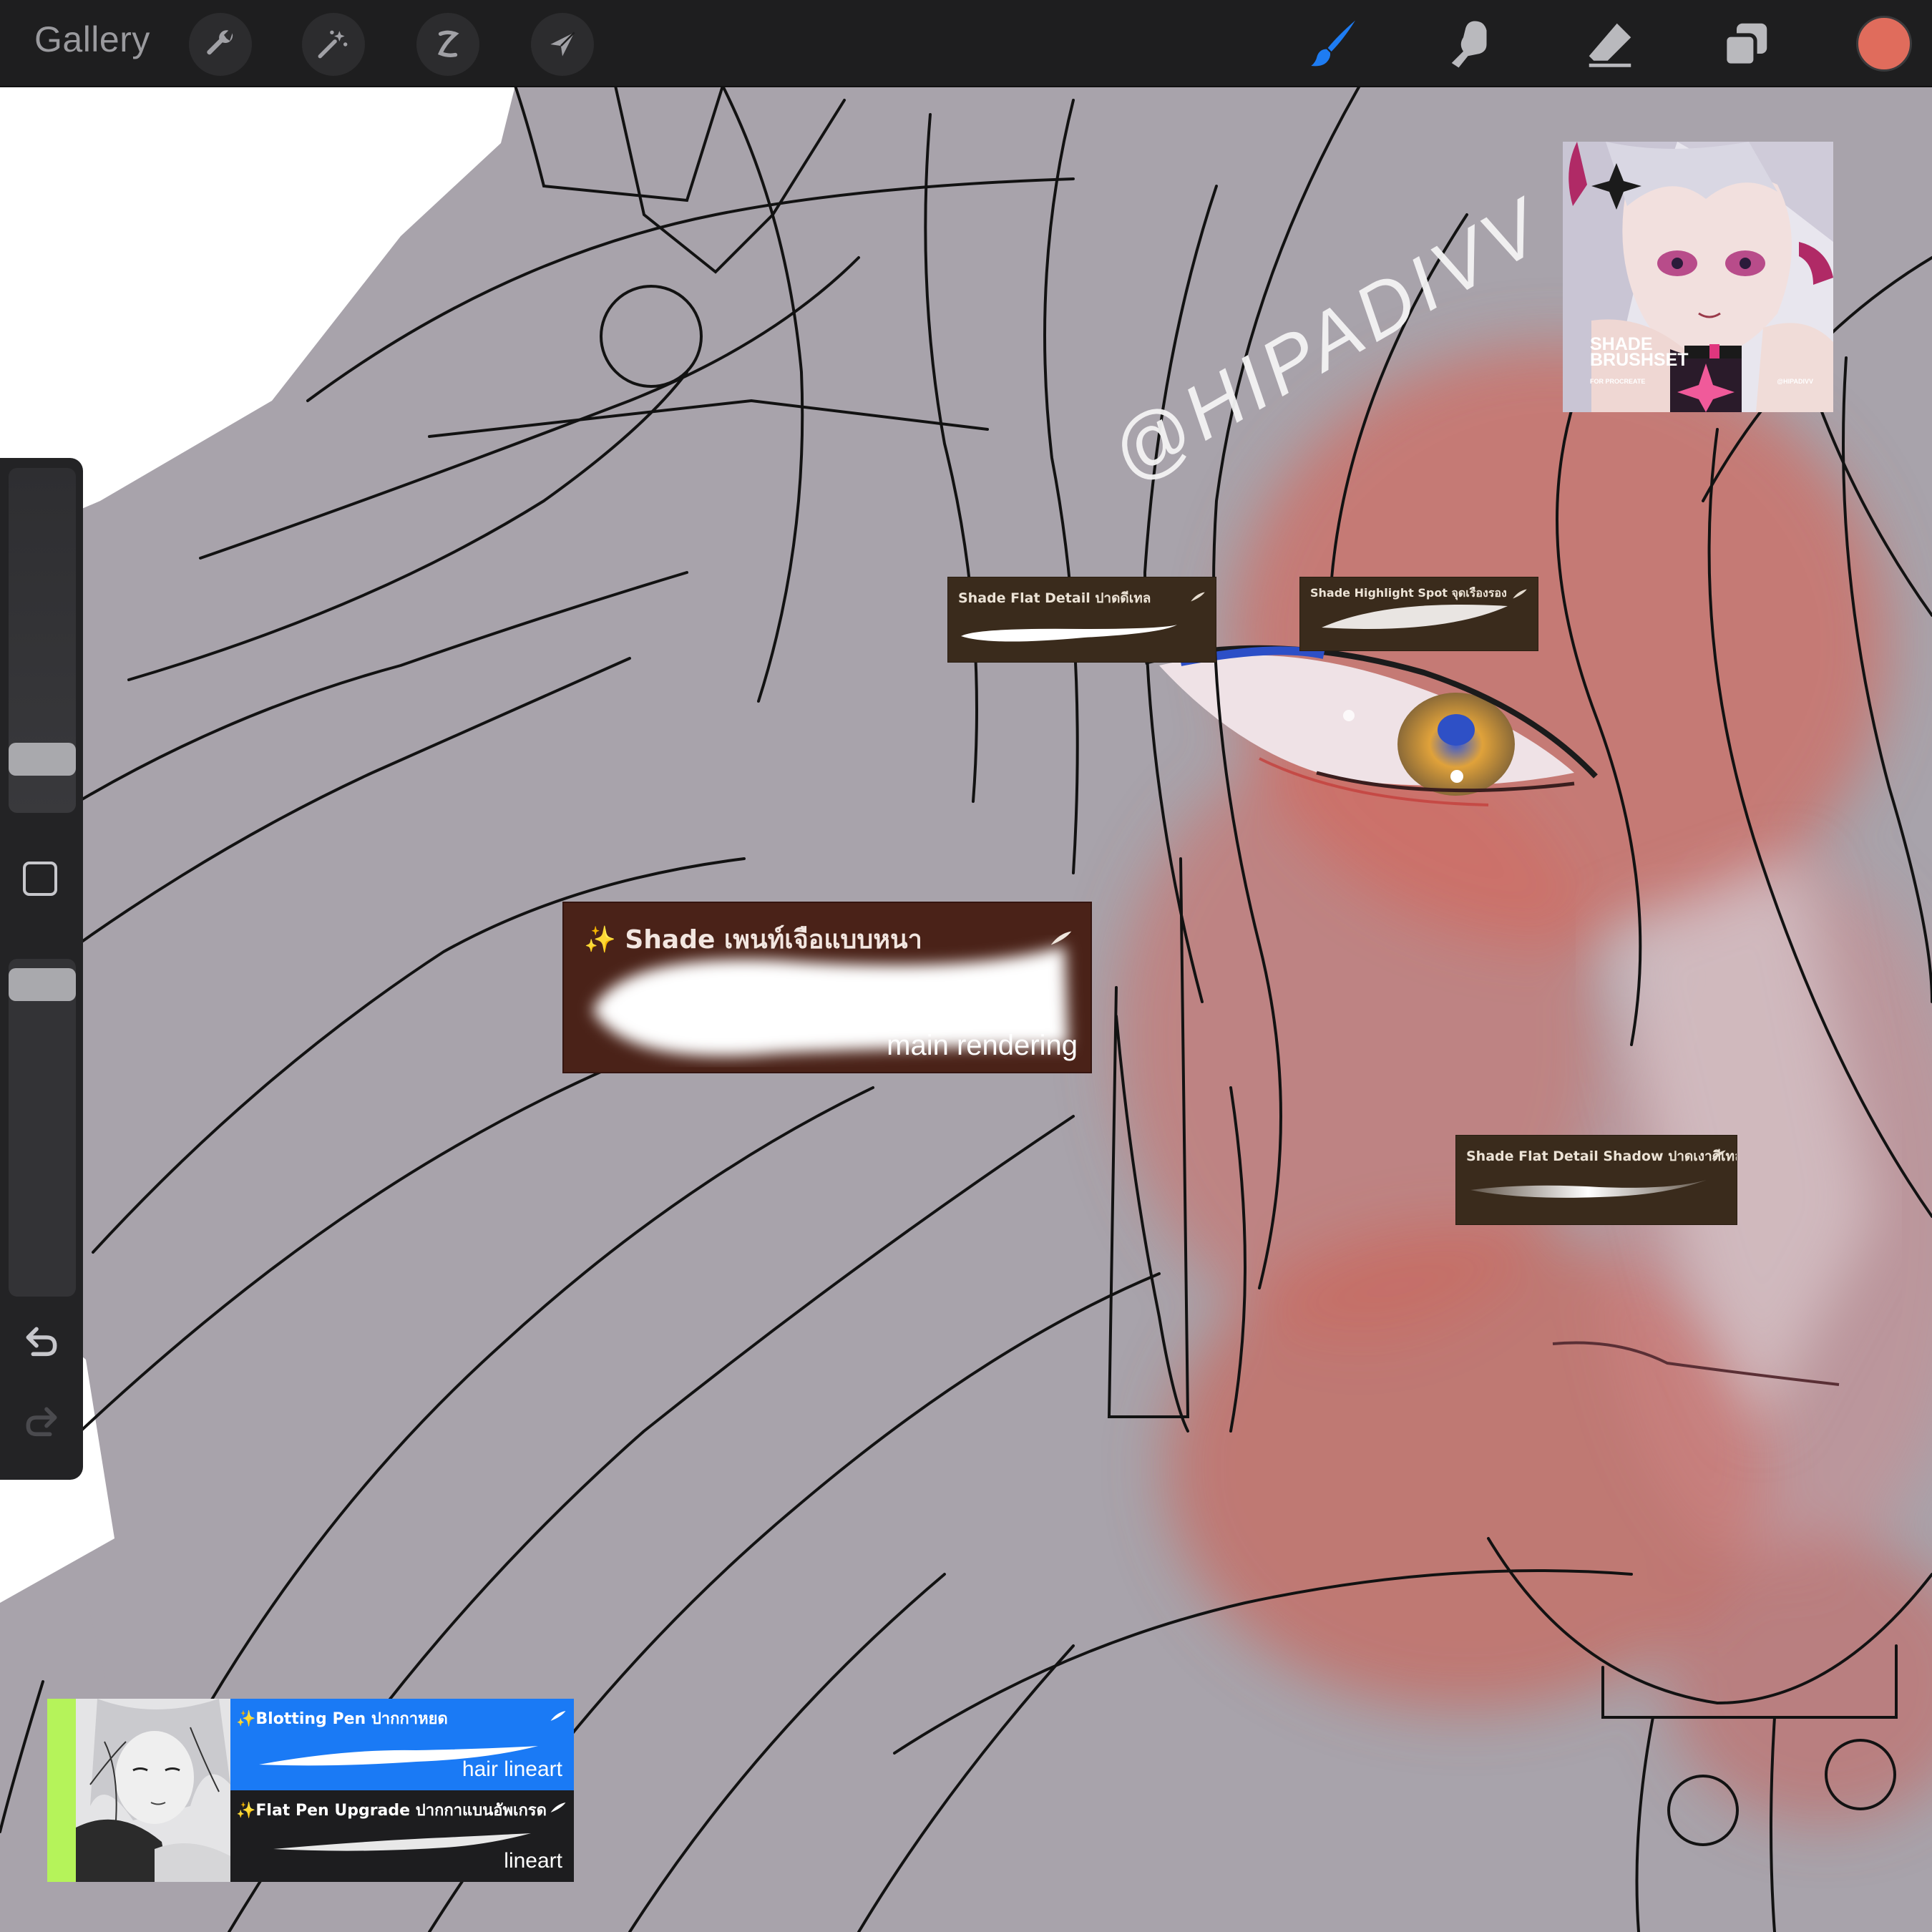 The height and width of the screenshot is (1932, 1932). I want to click on thumbnail-artwork, so click(138, 1790).